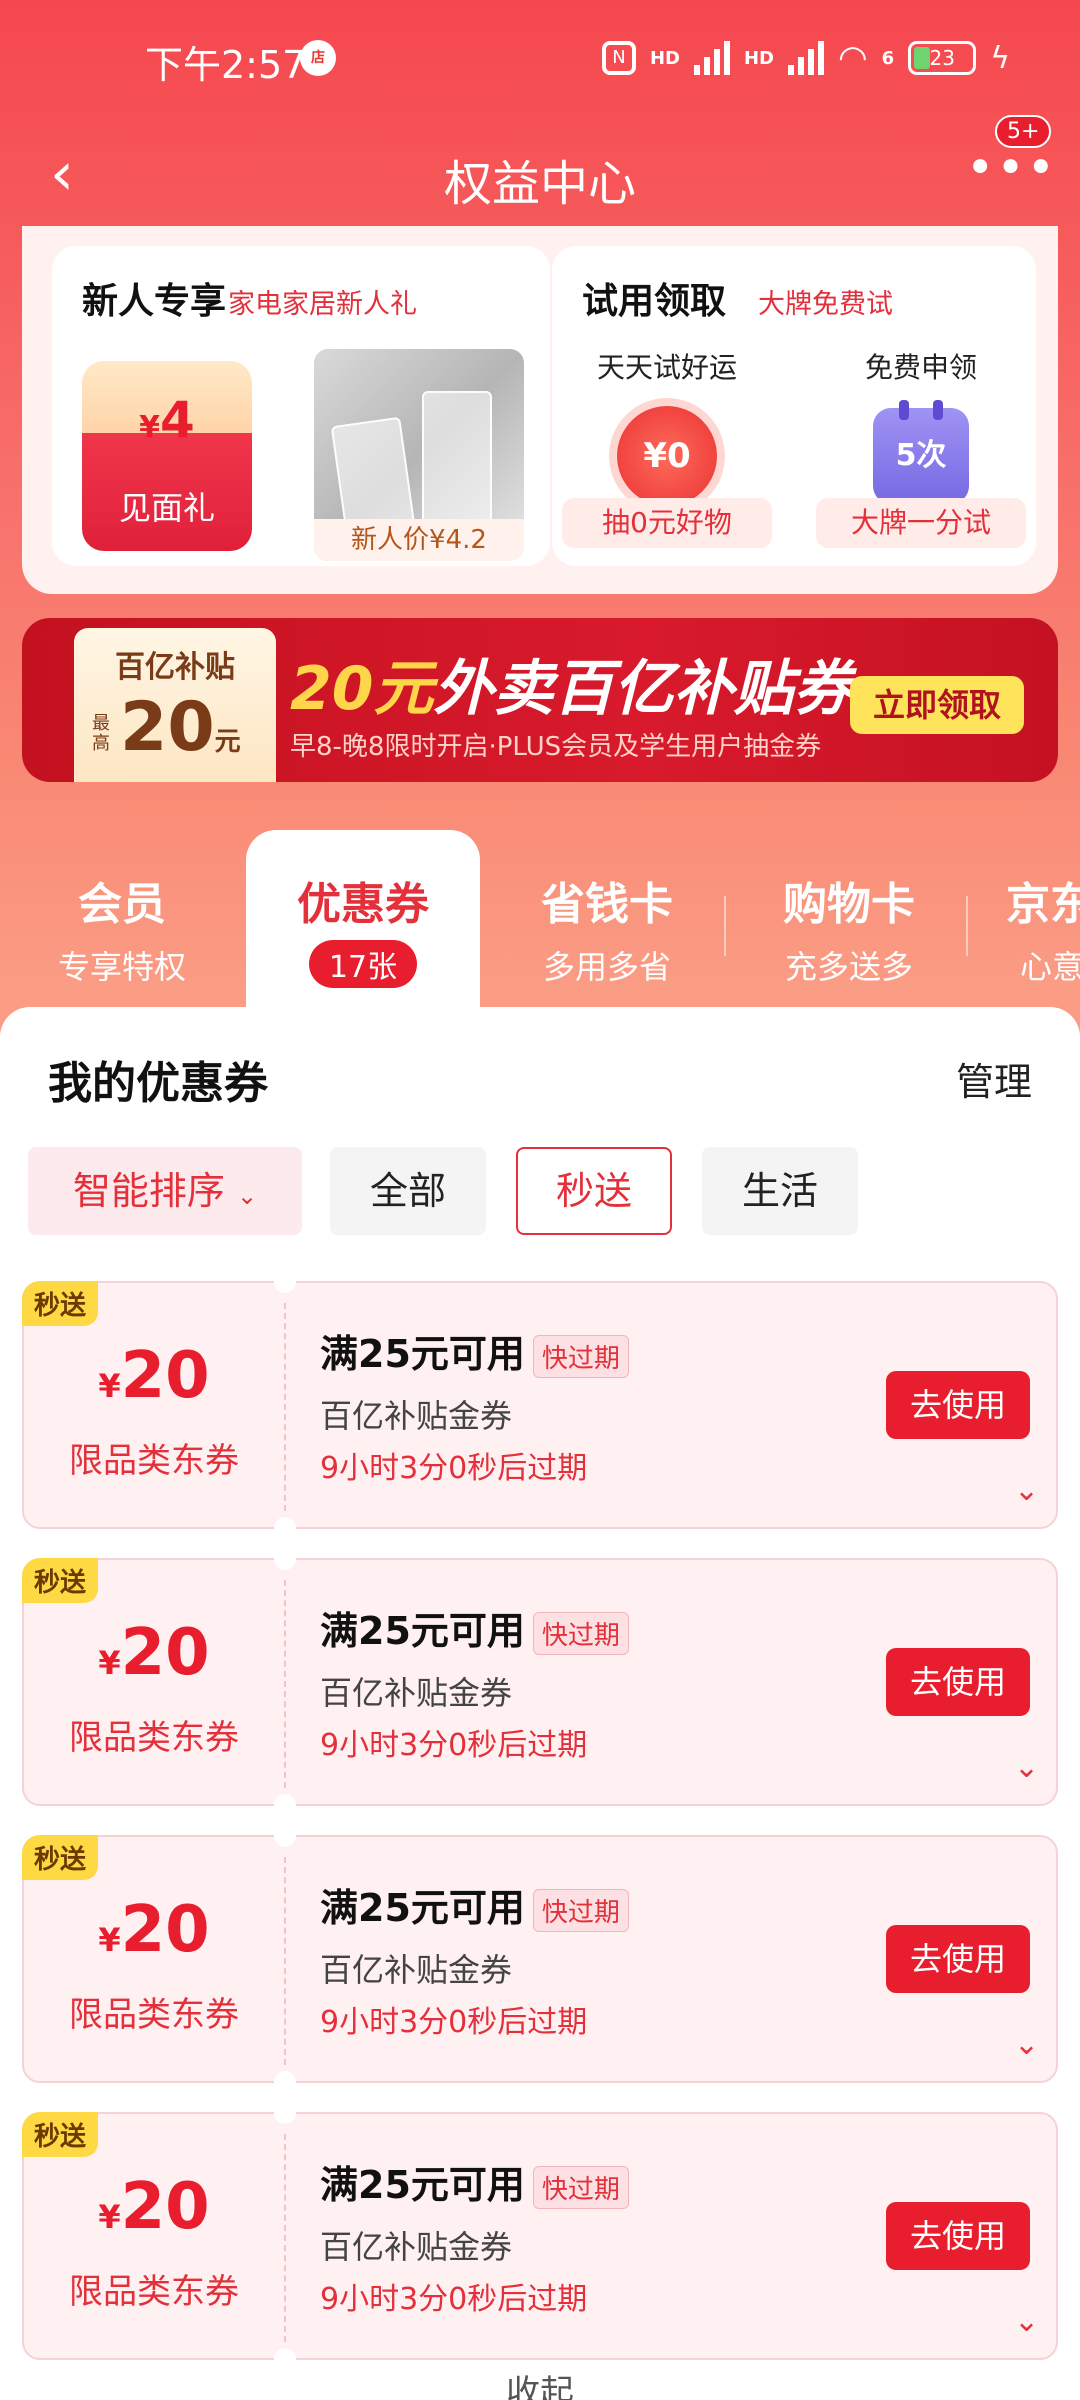  I want to click on network-type-2: HD, so click(758, 58).